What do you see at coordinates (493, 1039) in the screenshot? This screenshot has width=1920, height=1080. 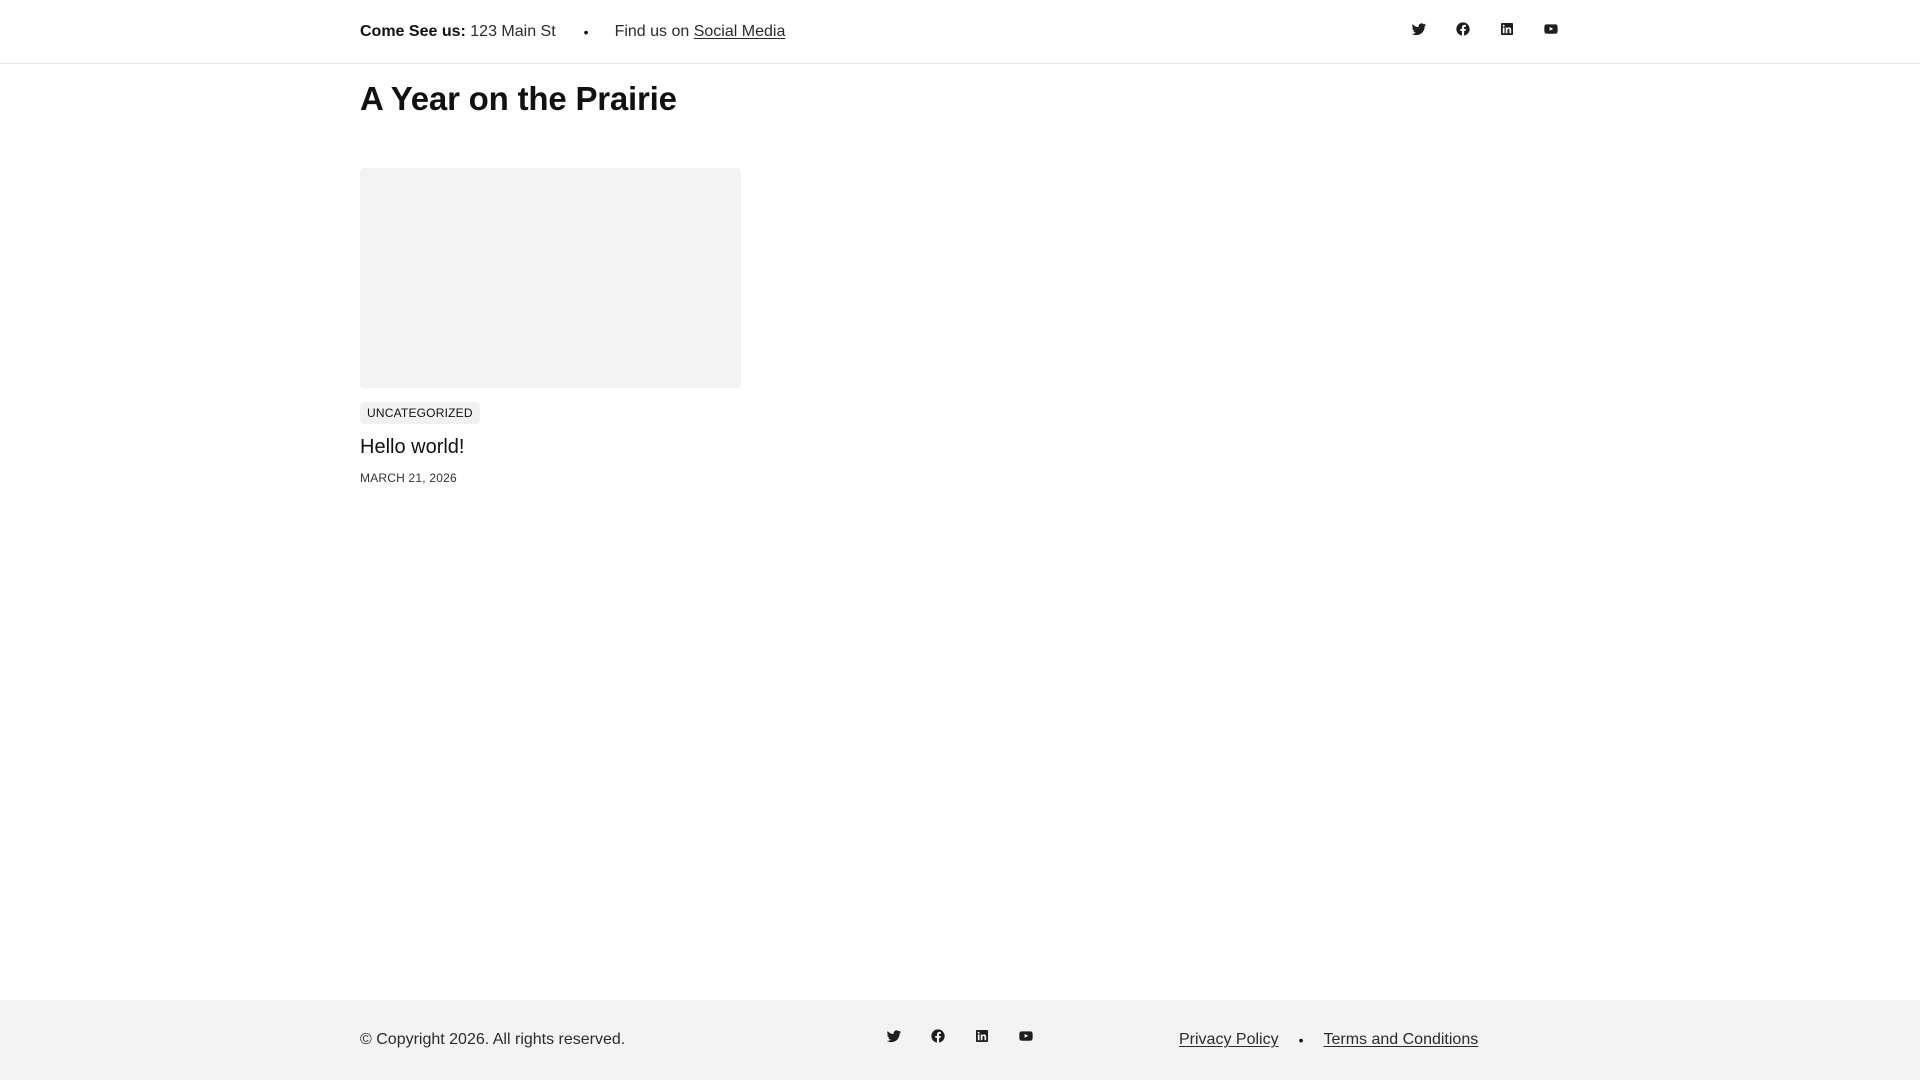 I see `copyright-text: © Copyright 2026. All rights reserved.` at bounding box center [493, 1039].